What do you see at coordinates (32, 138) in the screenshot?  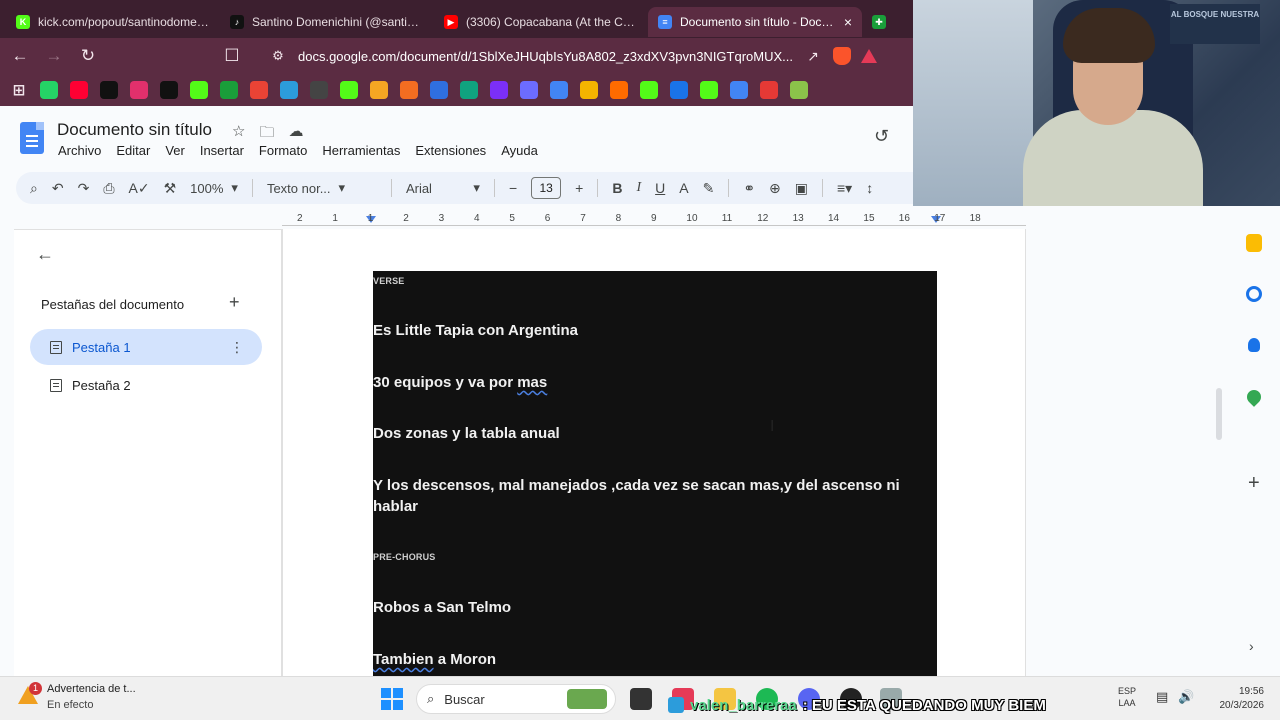 I see `docs-logo-icon` at bounding box center [32, 138].